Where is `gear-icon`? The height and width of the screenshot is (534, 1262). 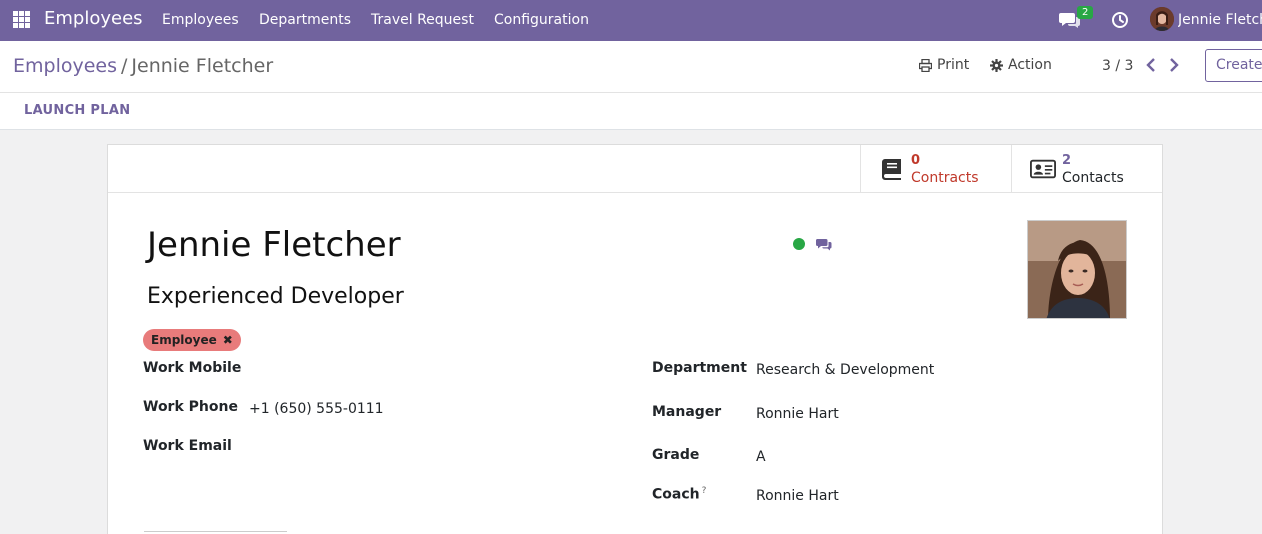 gear-icon is located at coordinates (996, 65).